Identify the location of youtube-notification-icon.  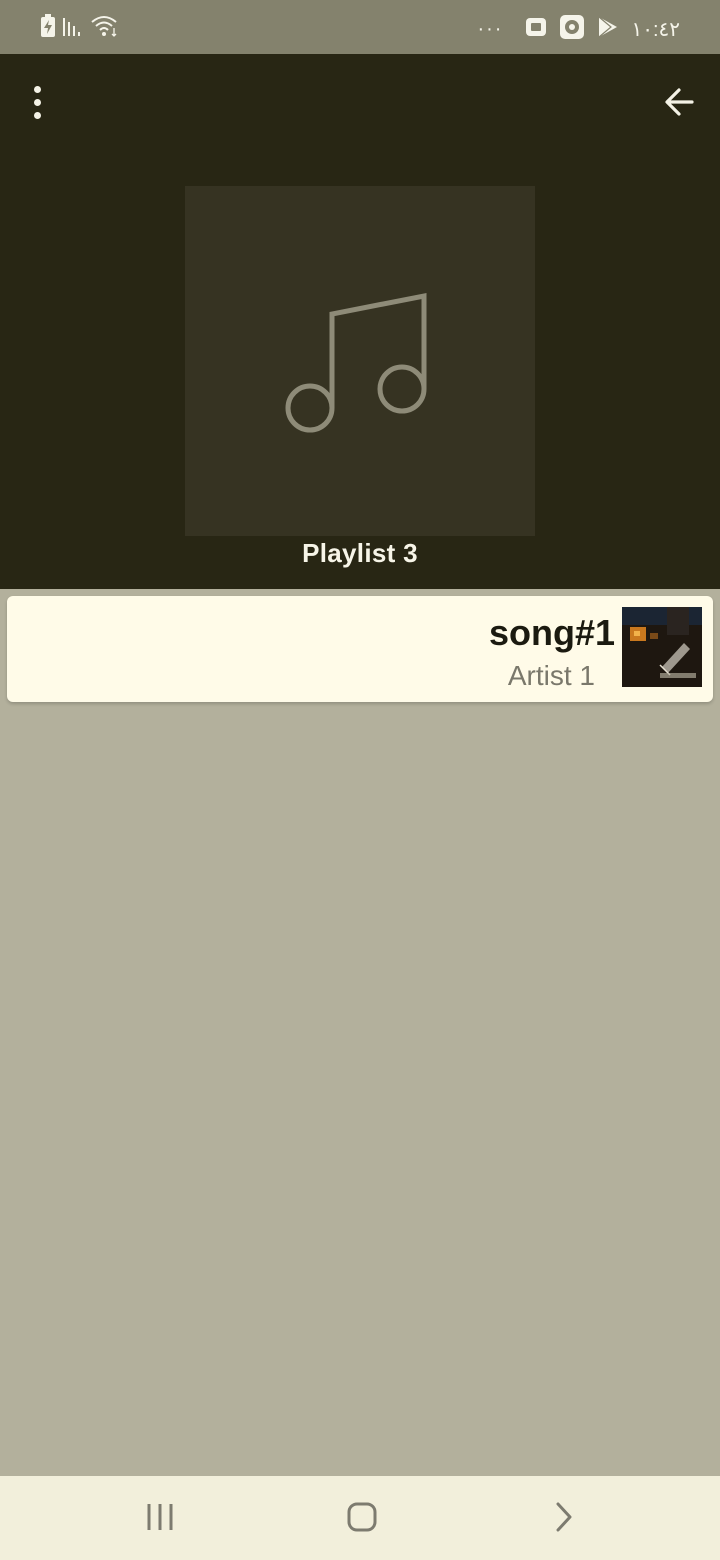
(536, 29).